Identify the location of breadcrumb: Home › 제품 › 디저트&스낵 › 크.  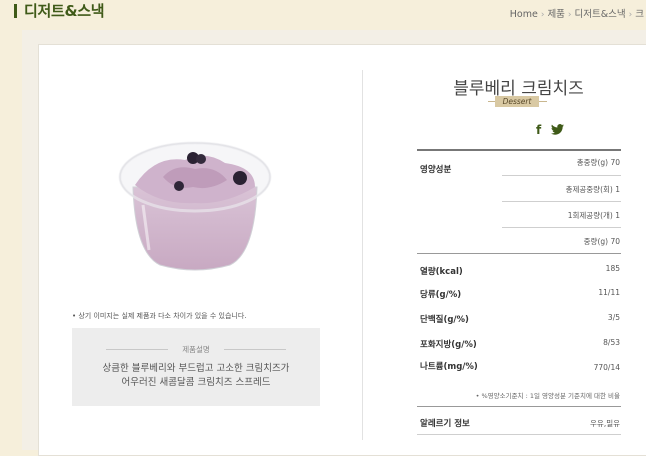
(577, 13).